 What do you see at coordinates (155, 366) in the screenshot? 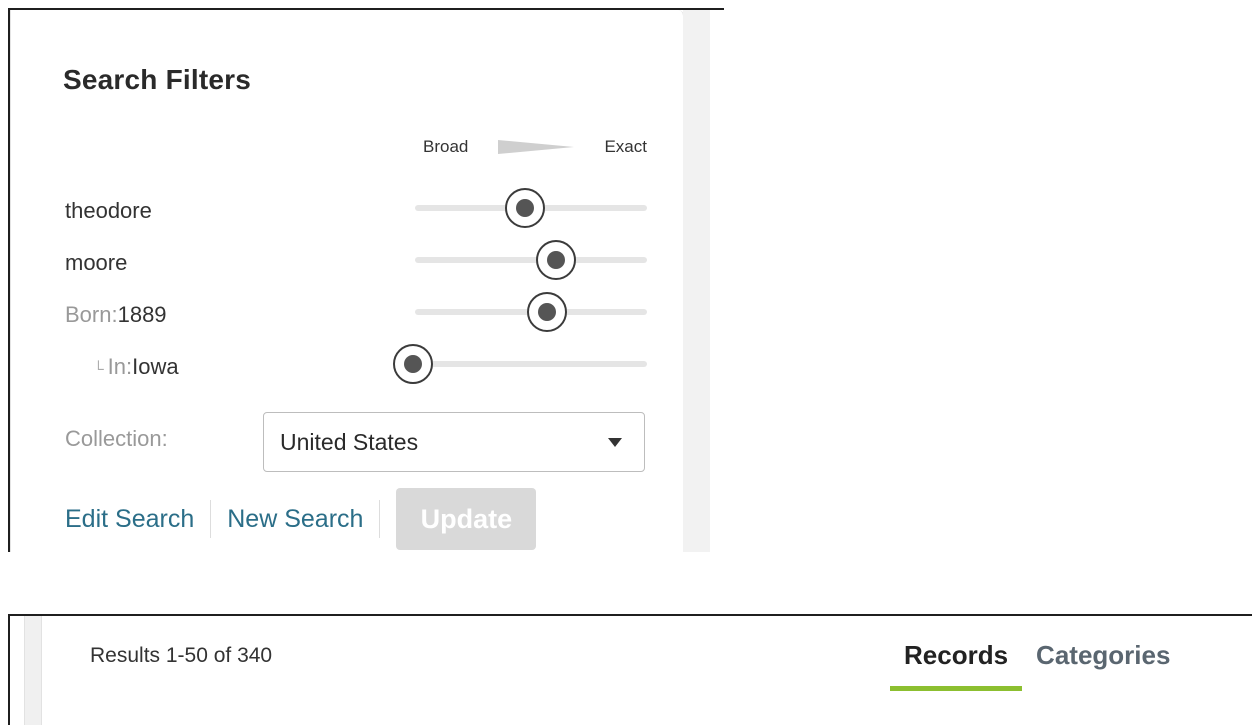
I see `filter-born-in-value: Iowa` at bounding box center [155, 366].